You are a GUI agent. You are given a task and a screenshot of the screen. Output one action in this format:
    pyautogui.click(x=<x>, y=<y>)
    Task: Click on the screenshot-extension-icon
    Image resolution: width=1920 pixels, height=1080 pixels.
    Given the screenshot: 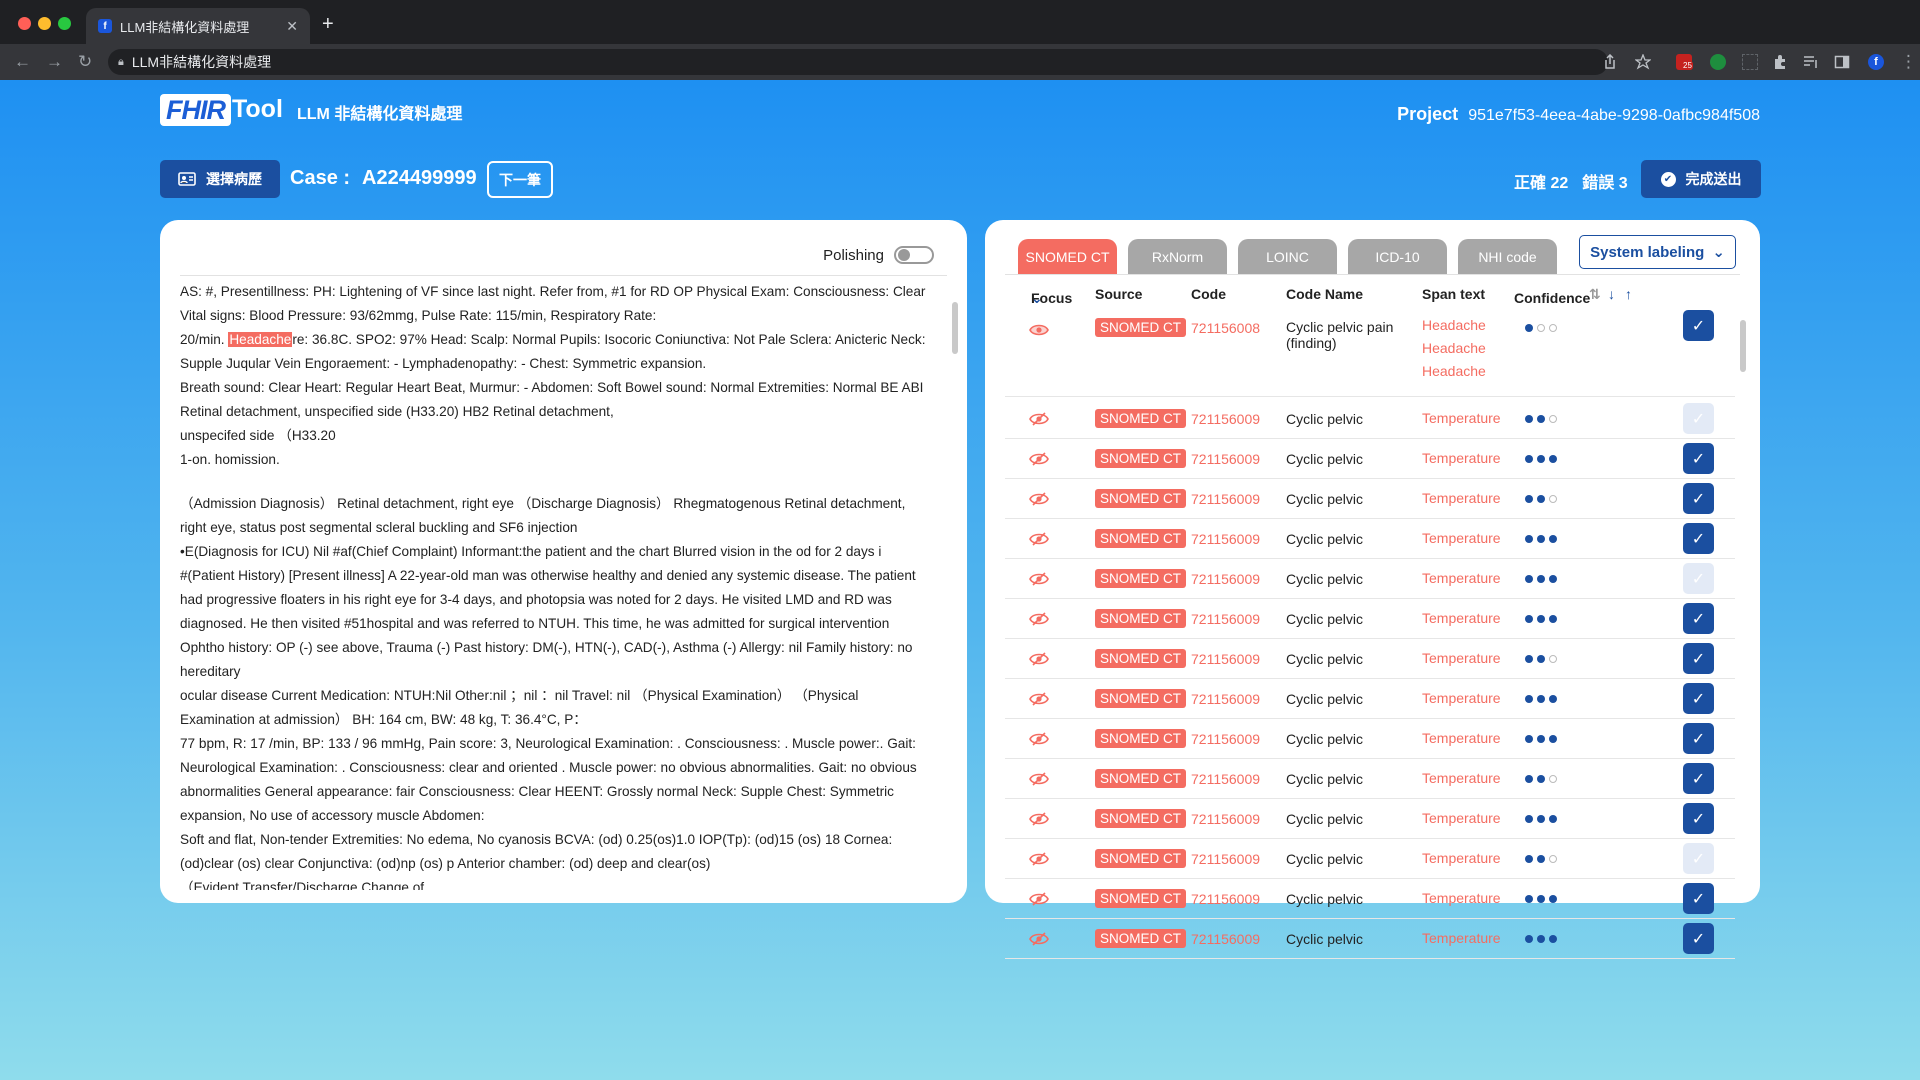 What is the action you would take?
    pyautogui.click(x=1750, y=62)
    